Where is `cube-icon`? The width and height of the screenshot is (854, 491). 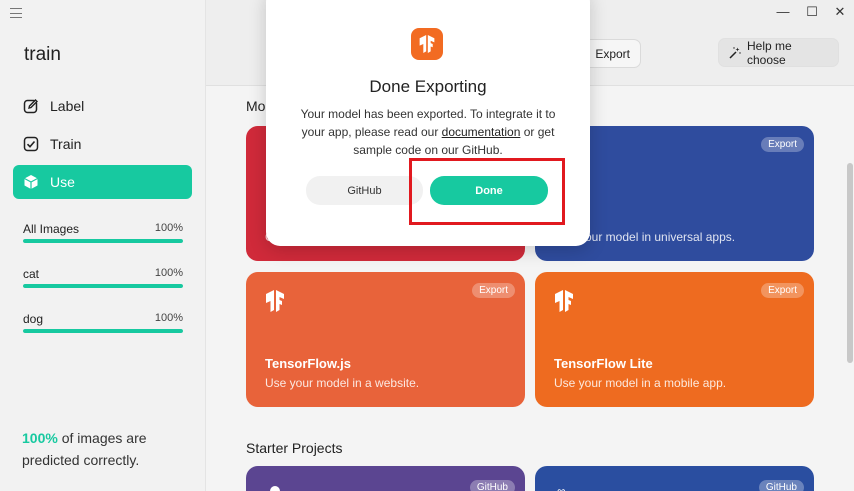 cube-icon is located at coordinates (31, 182).